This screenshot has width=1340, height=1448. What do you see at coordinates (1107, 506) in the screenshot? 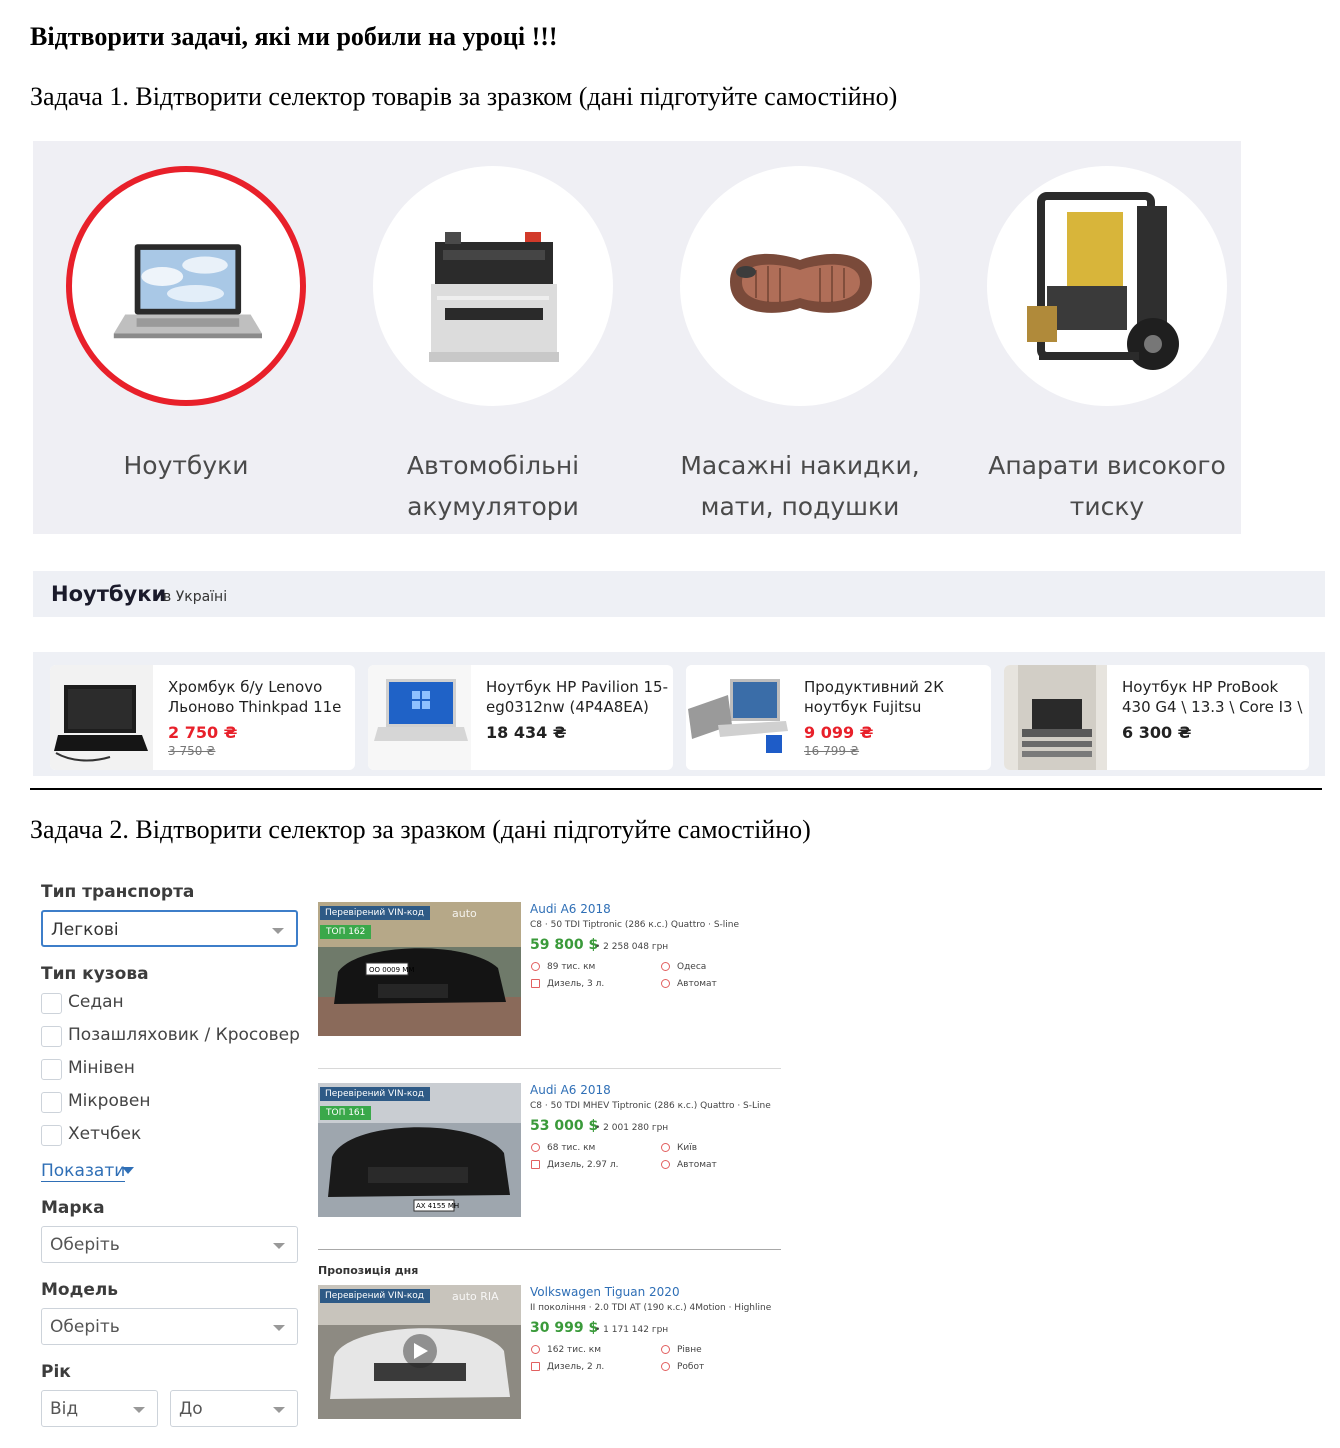
I see `category-label-line2: тиску` at bounding box center [1107, 506].